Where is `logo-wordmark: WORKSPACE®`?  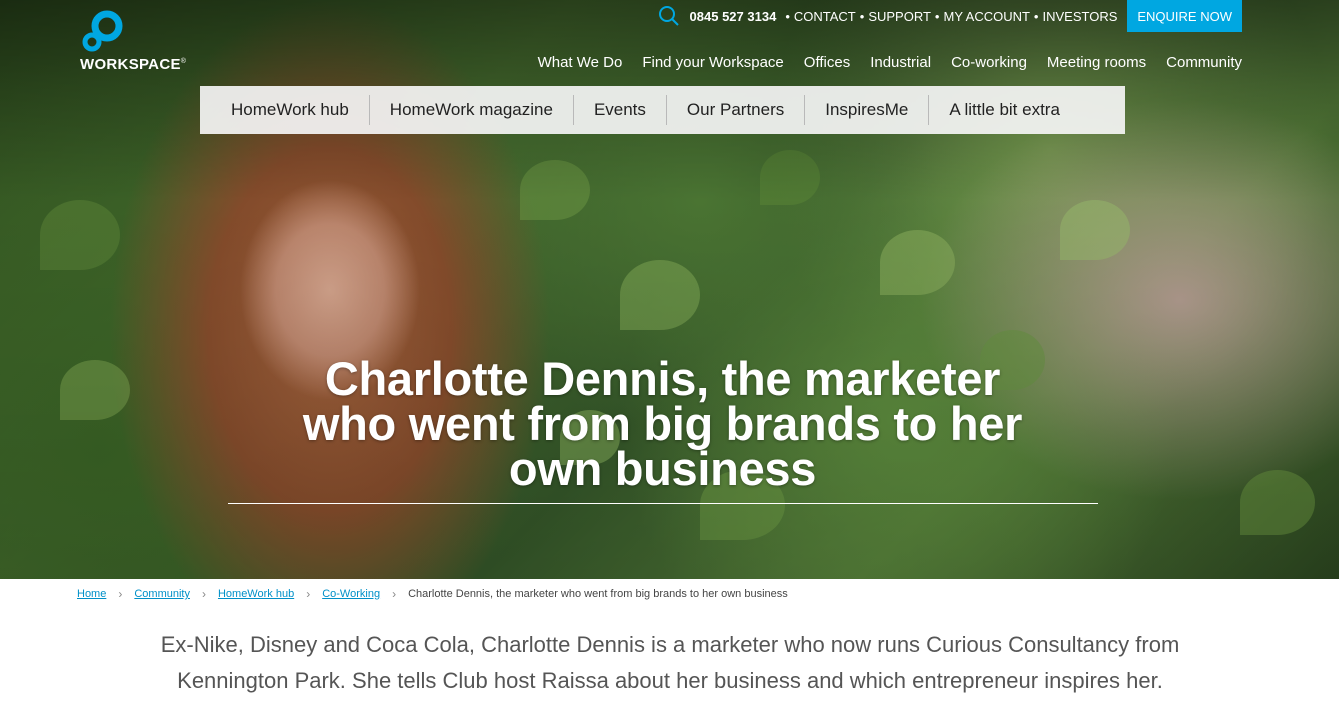 logo-wordmark: WORKSPACE® is located at coordinates (133, 64).